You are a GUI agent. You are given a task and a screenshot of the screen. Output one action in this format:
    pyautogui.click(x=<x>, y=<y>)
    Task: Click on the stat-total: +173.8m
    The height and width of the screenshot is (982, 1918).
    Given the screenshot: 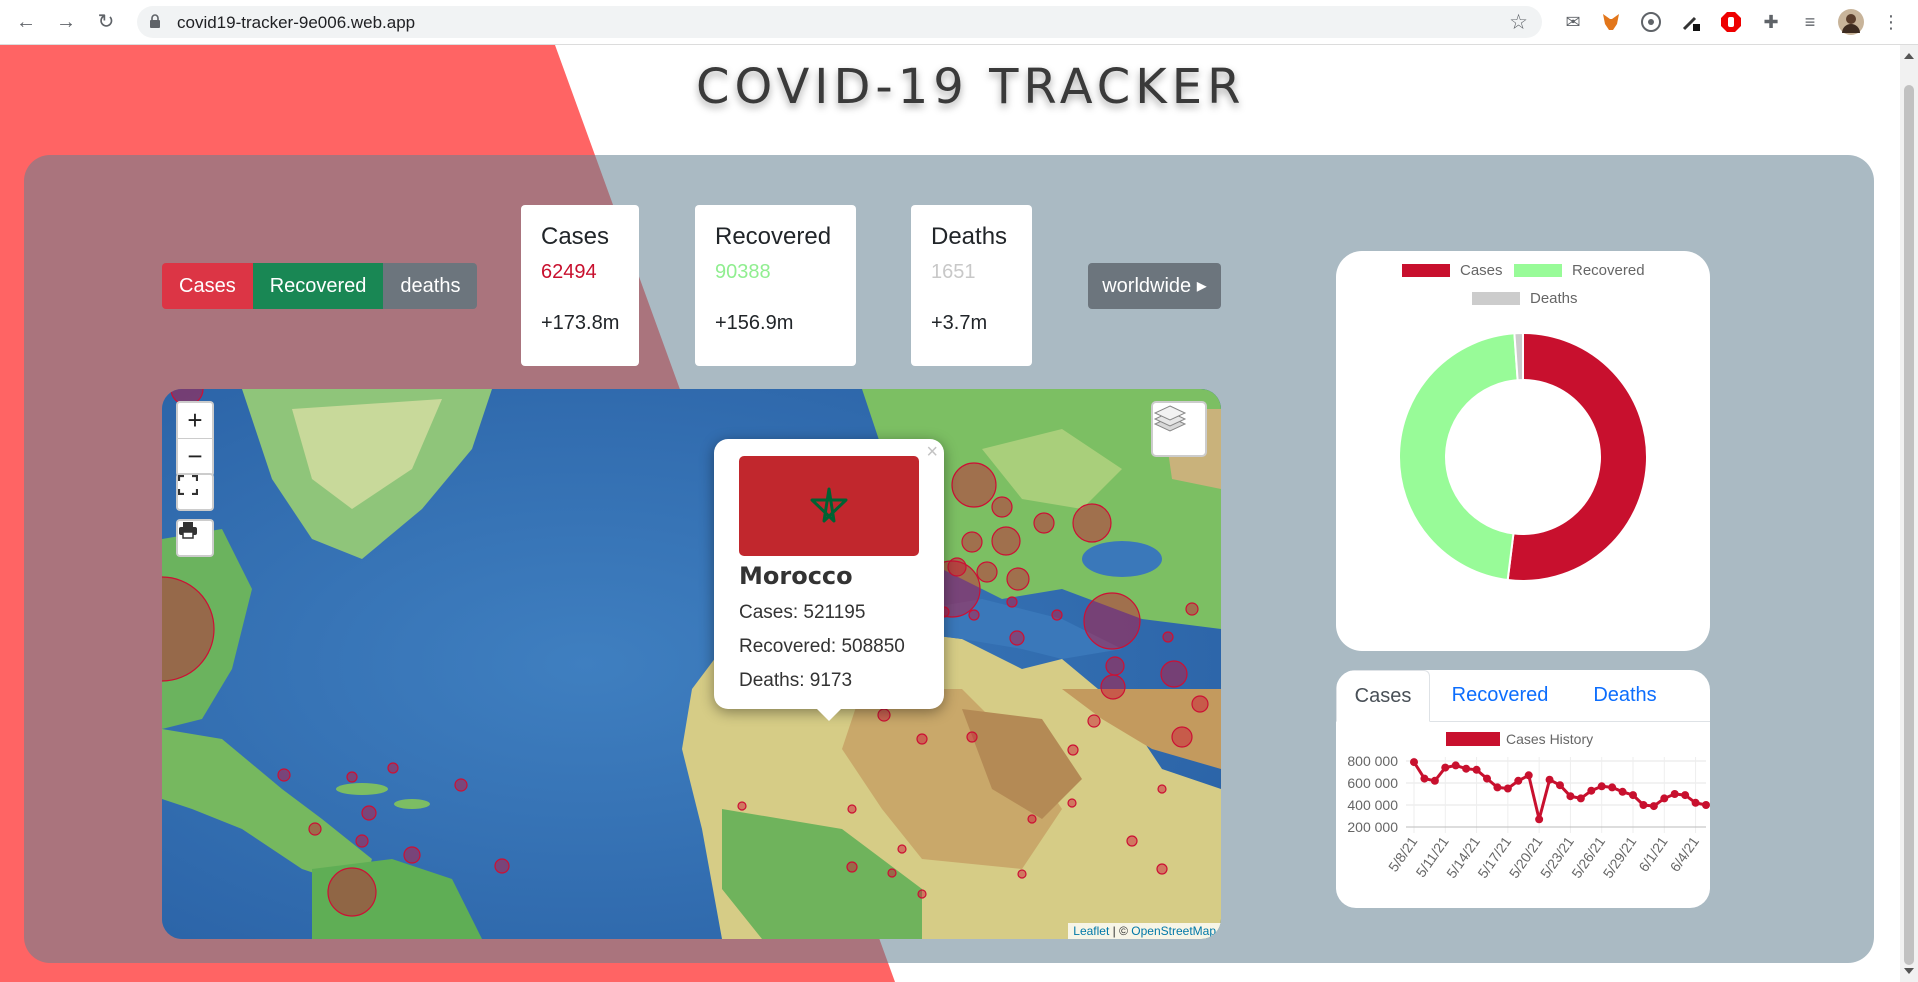 What is the action you would take?
    pyautogui.click(x=580, y=323)
    